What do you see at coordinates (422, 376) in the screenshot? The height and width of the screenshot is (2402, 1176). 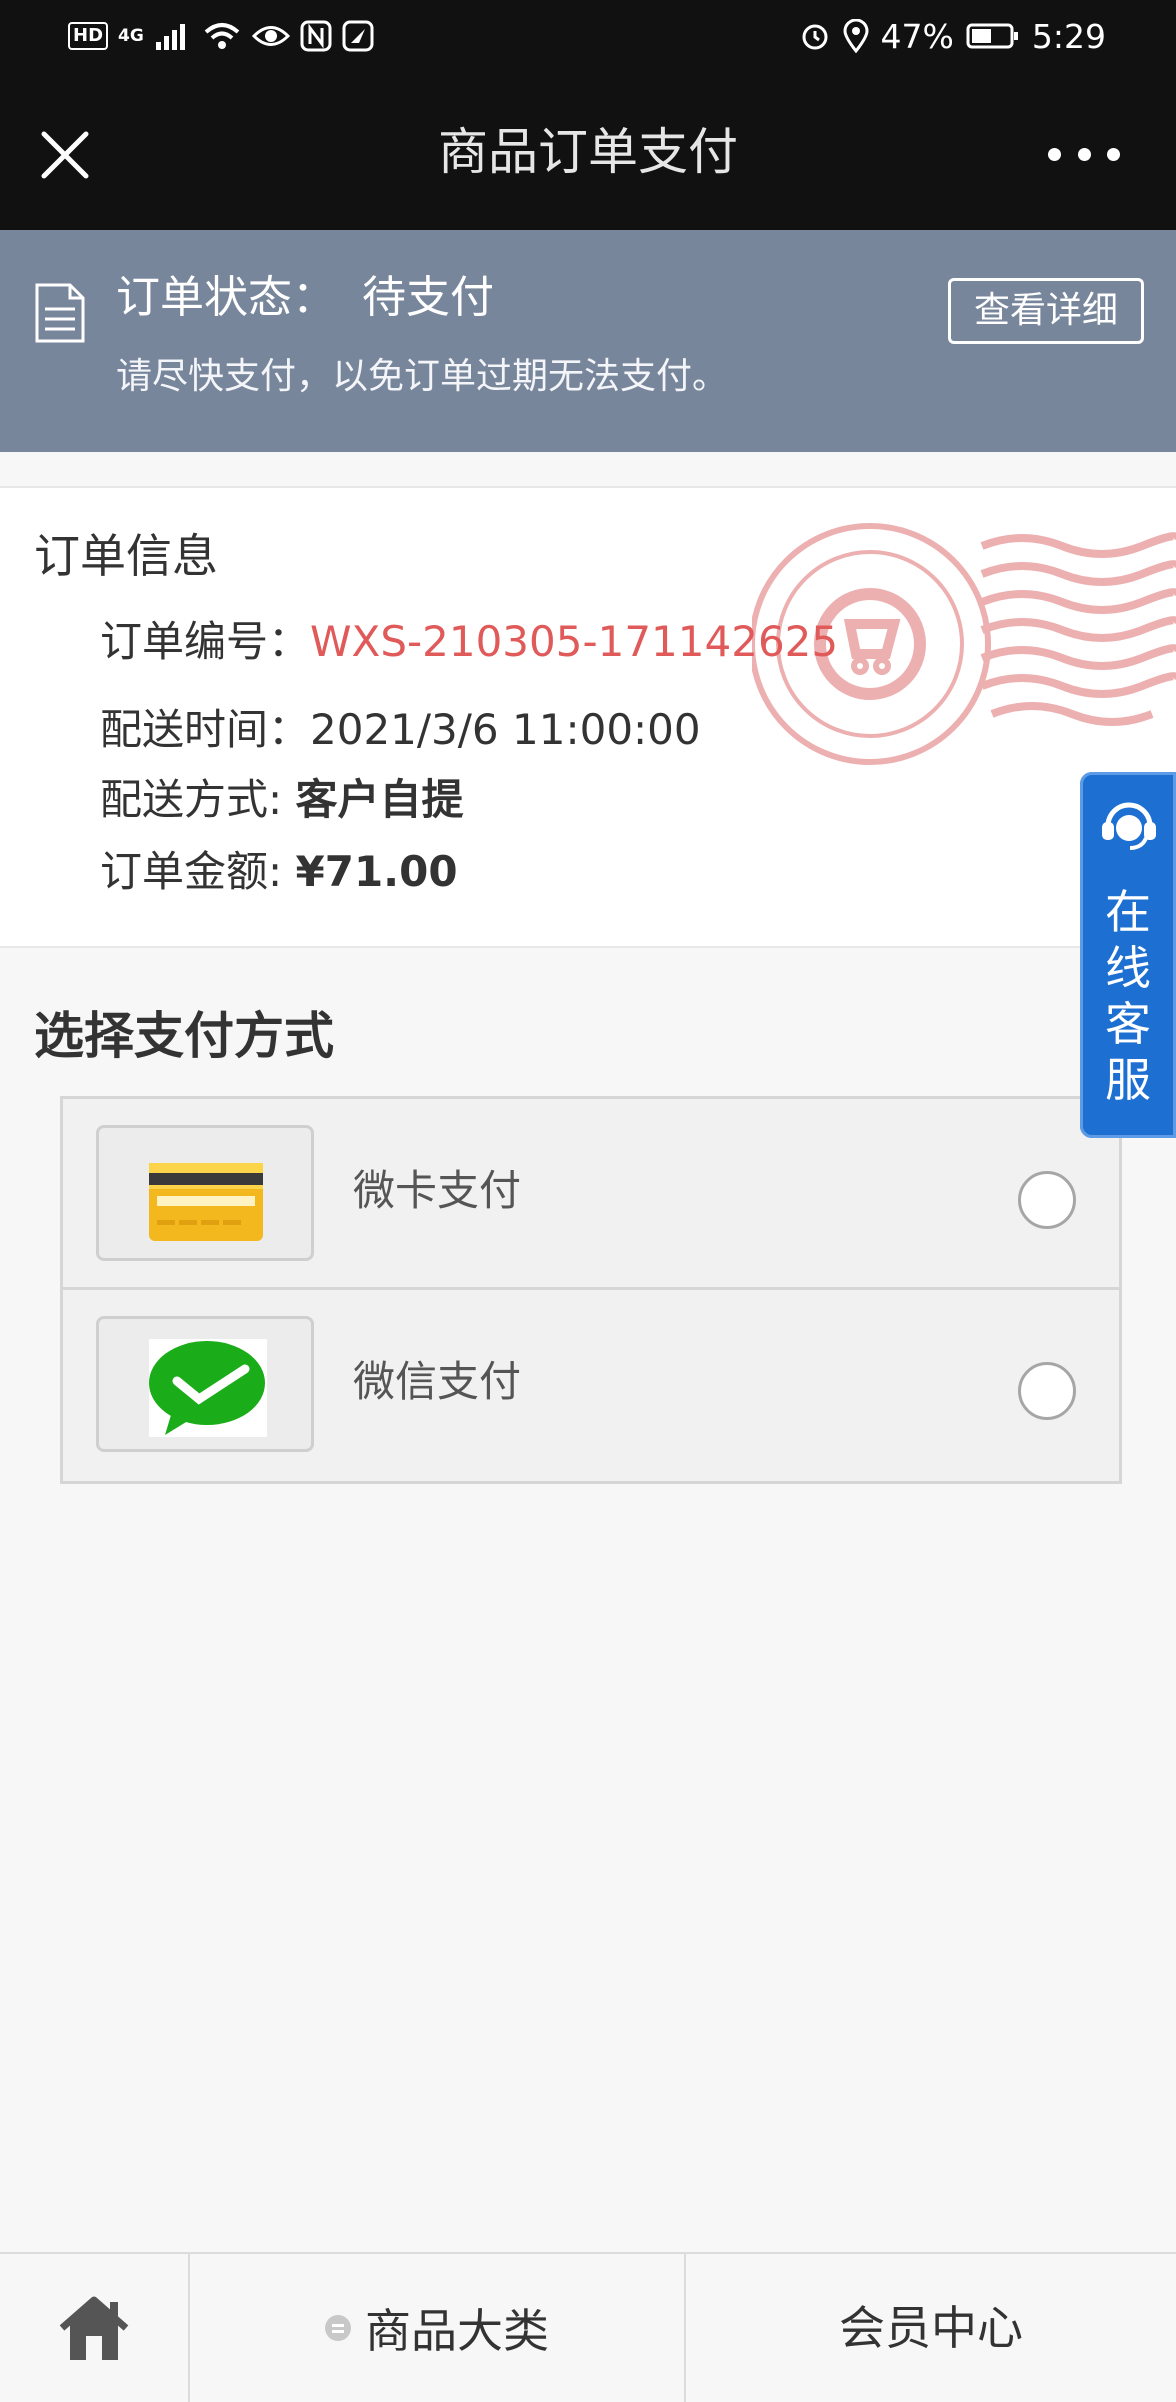 I see `payment-hint: 请尽快支付，以免订单过期无法支付。` at bounding box center [422, 376].